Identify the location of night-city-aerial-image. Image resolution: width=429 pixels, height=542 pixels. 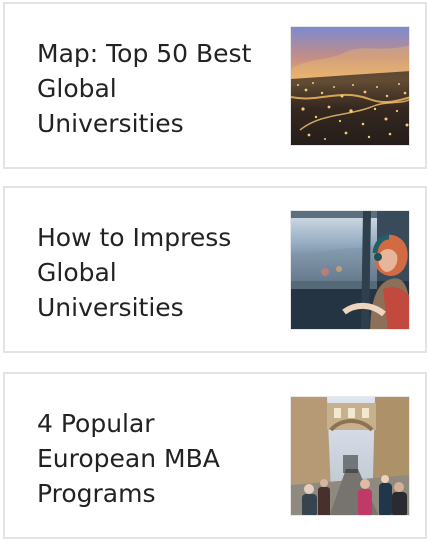
(350, 86).